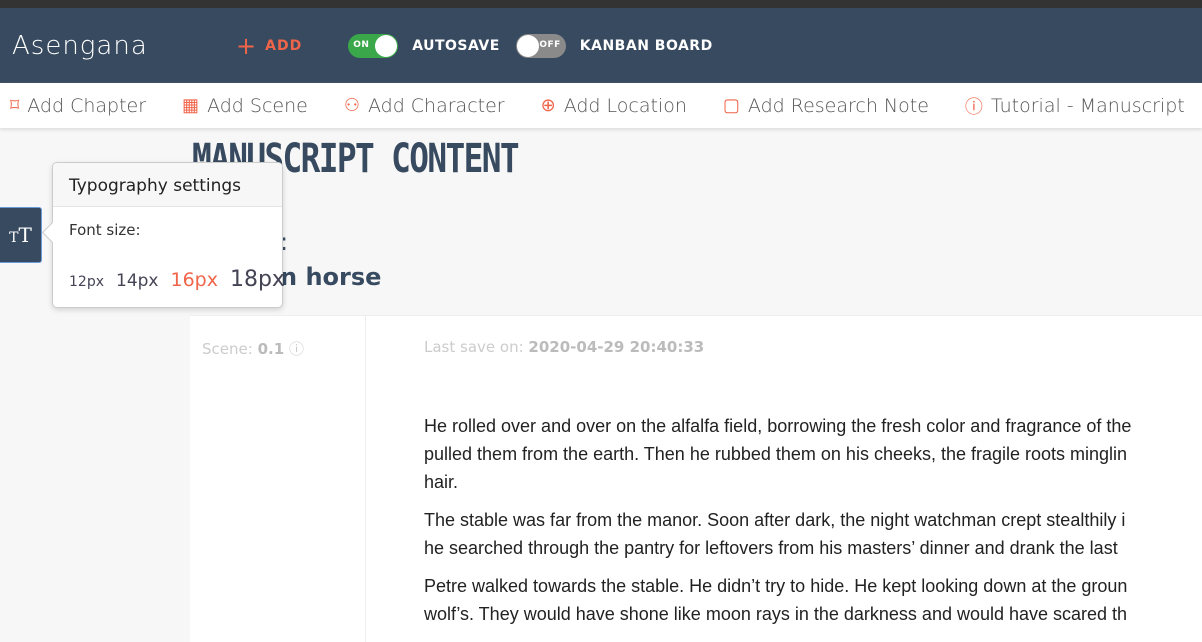 The image size is (1202, 642). What do you see at coordinates (193, 280) in the screenshot?
I see `font-size-option-16px: 16px` at bounding box center [193, 280].